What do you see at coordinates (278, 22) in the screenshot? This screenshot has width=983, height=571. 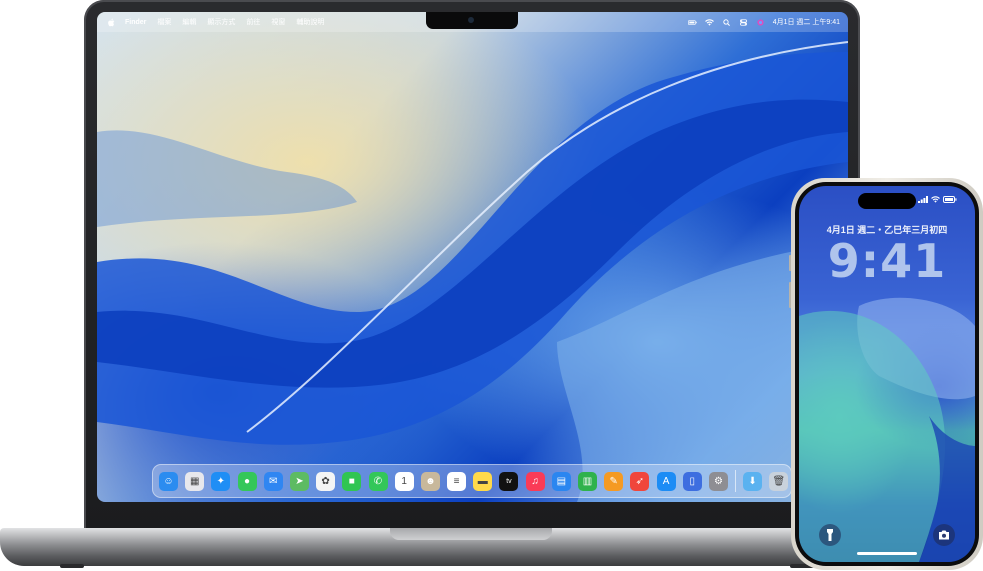 I see `menu-window: 視窗` at bounding box center [278, 22].